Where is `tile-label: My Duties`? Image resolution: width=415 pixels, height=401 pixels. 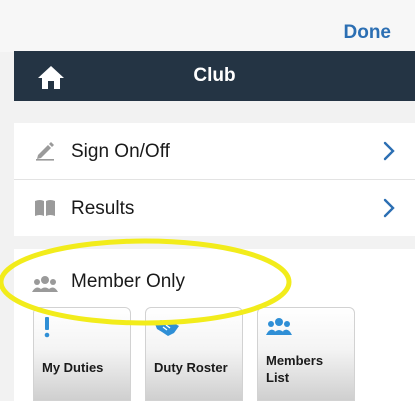
tile-label: My Duties is located at coordinates (73, 367).